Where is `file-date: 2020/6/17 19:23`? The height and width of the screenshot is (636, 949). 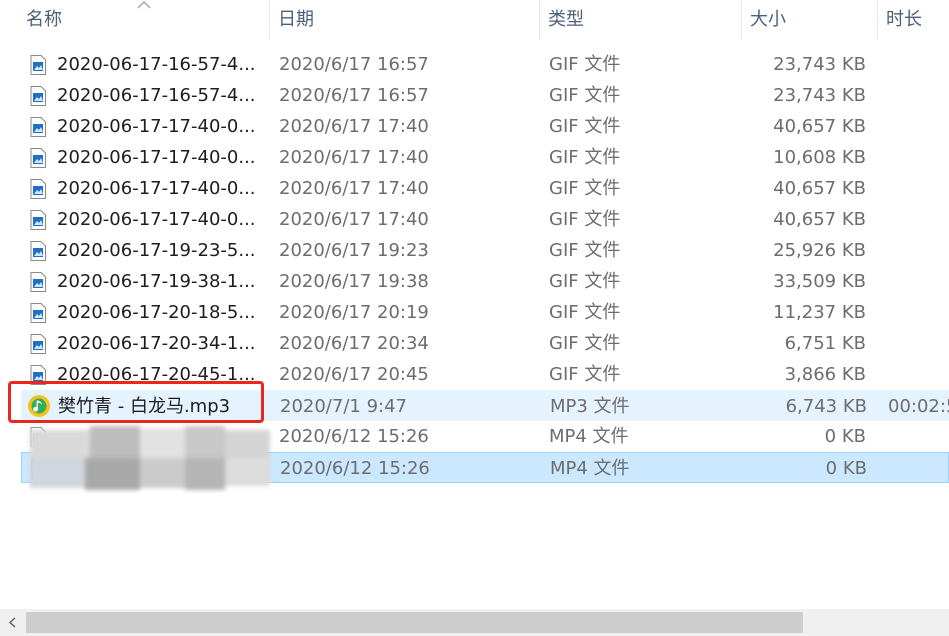 file-date: 2020/6/17 19:23 is located at coordinates (354, 250).